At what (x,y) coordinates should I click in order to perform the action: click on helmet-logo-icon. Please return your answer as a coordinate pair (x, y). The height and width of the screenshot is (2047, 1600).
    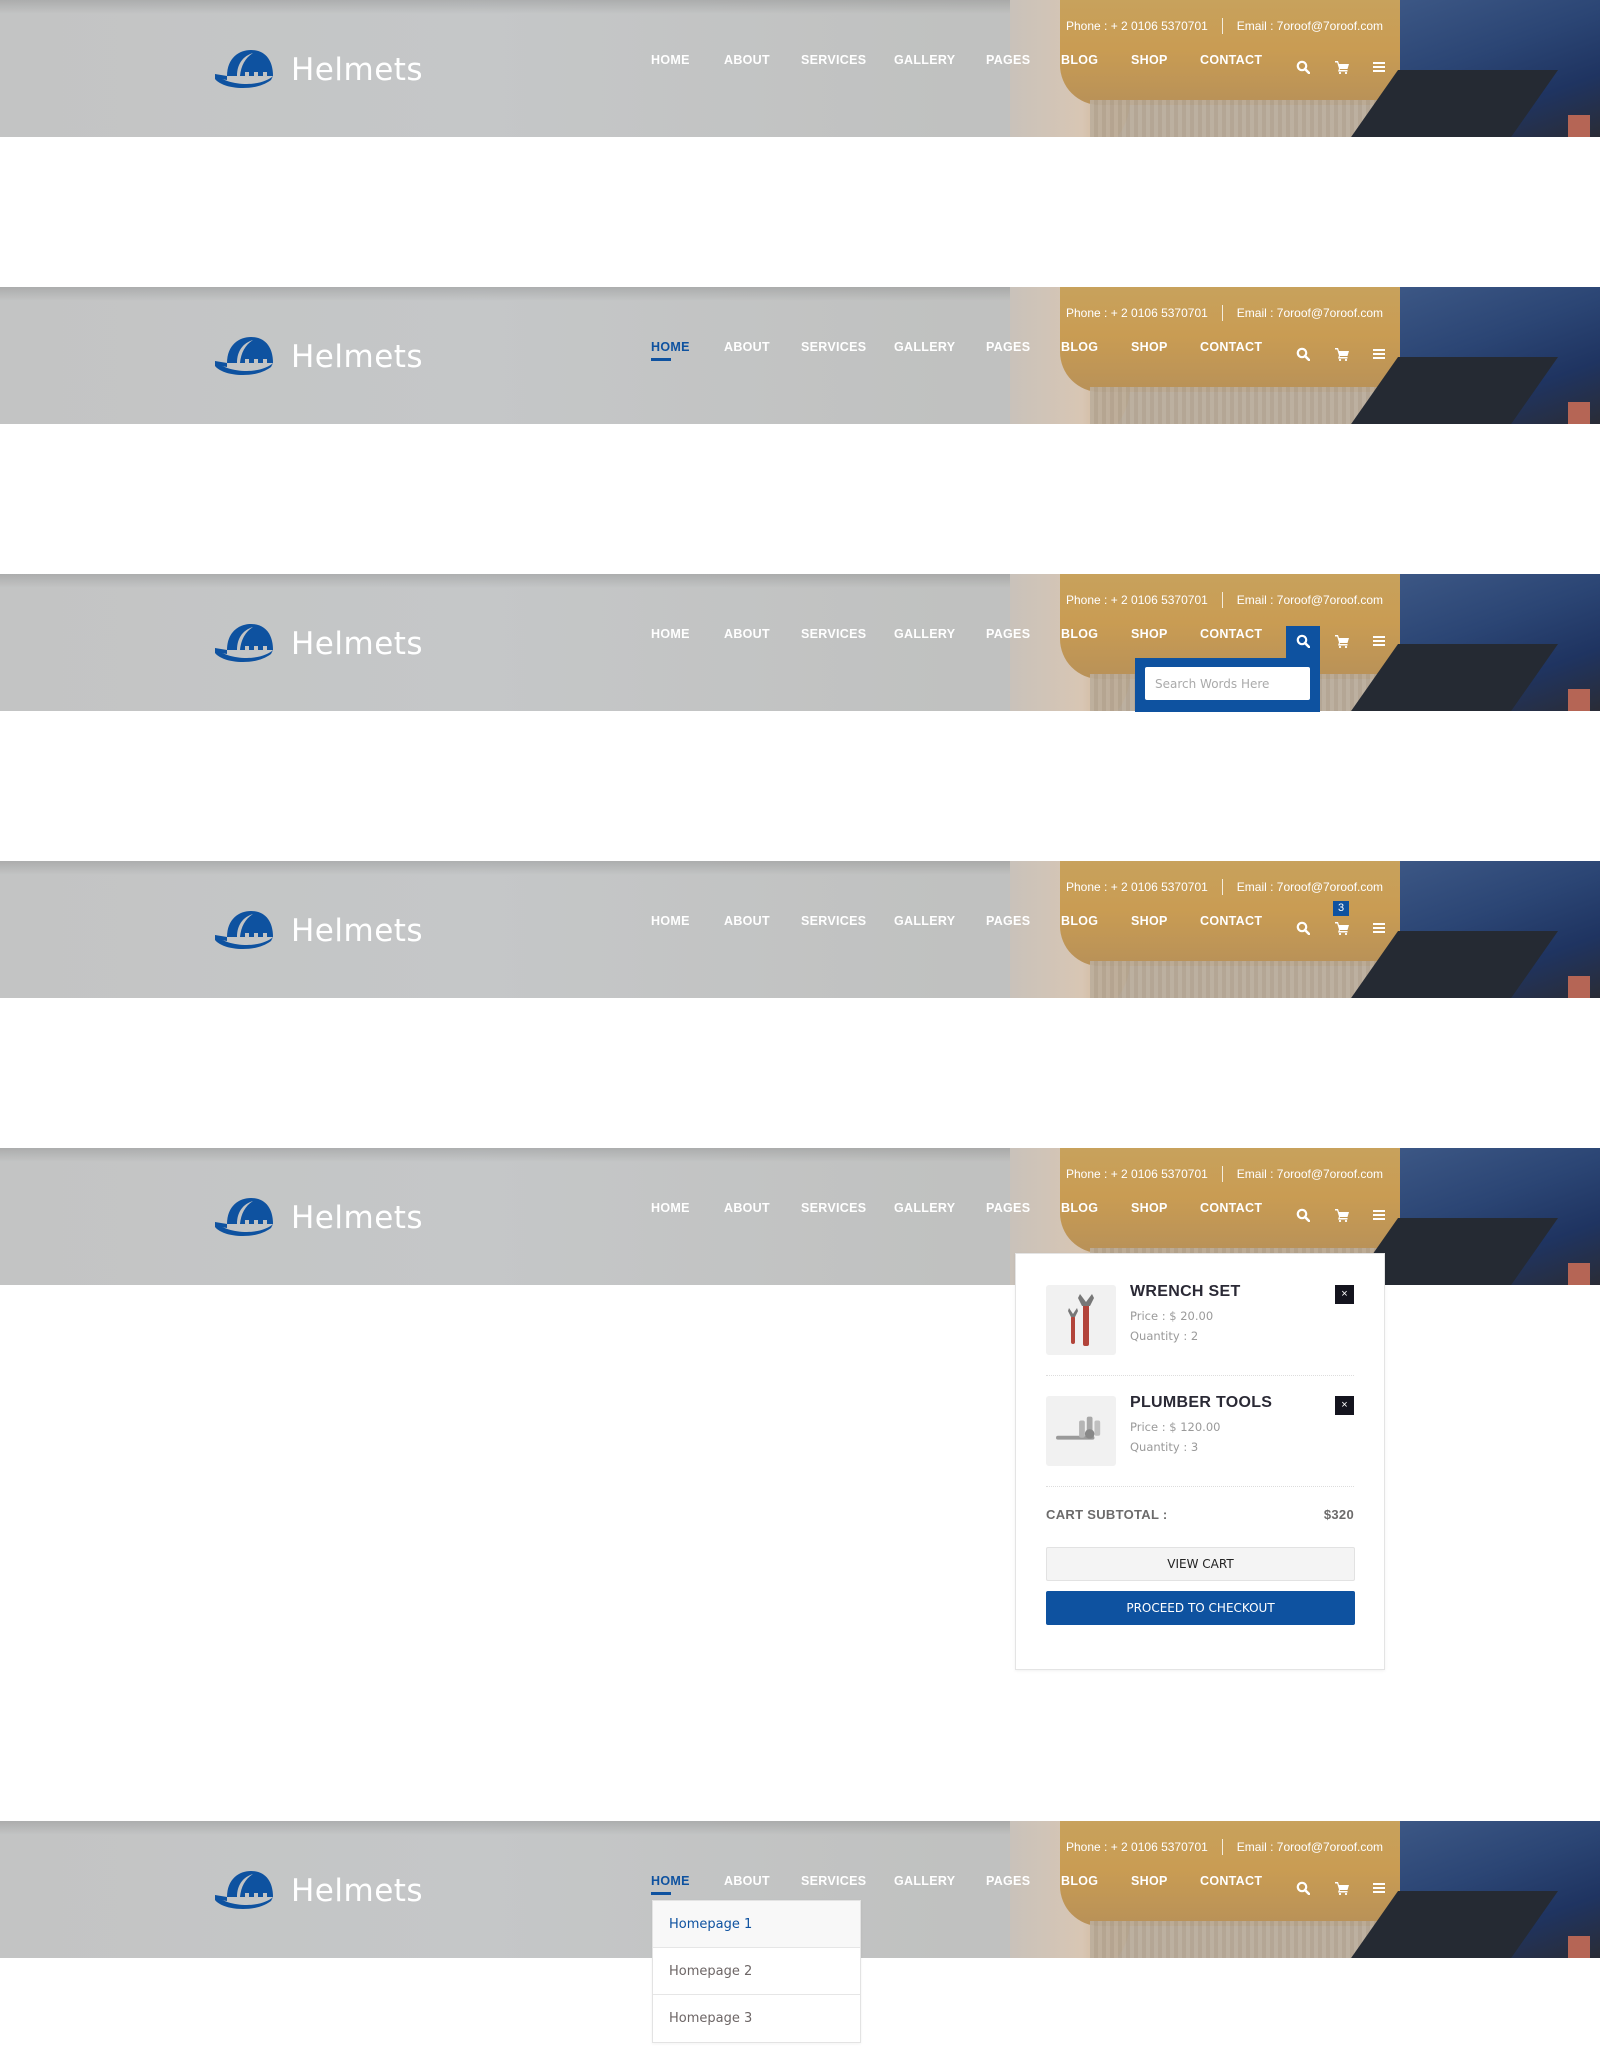
    Looking at the image, I should click on (244, 1217).